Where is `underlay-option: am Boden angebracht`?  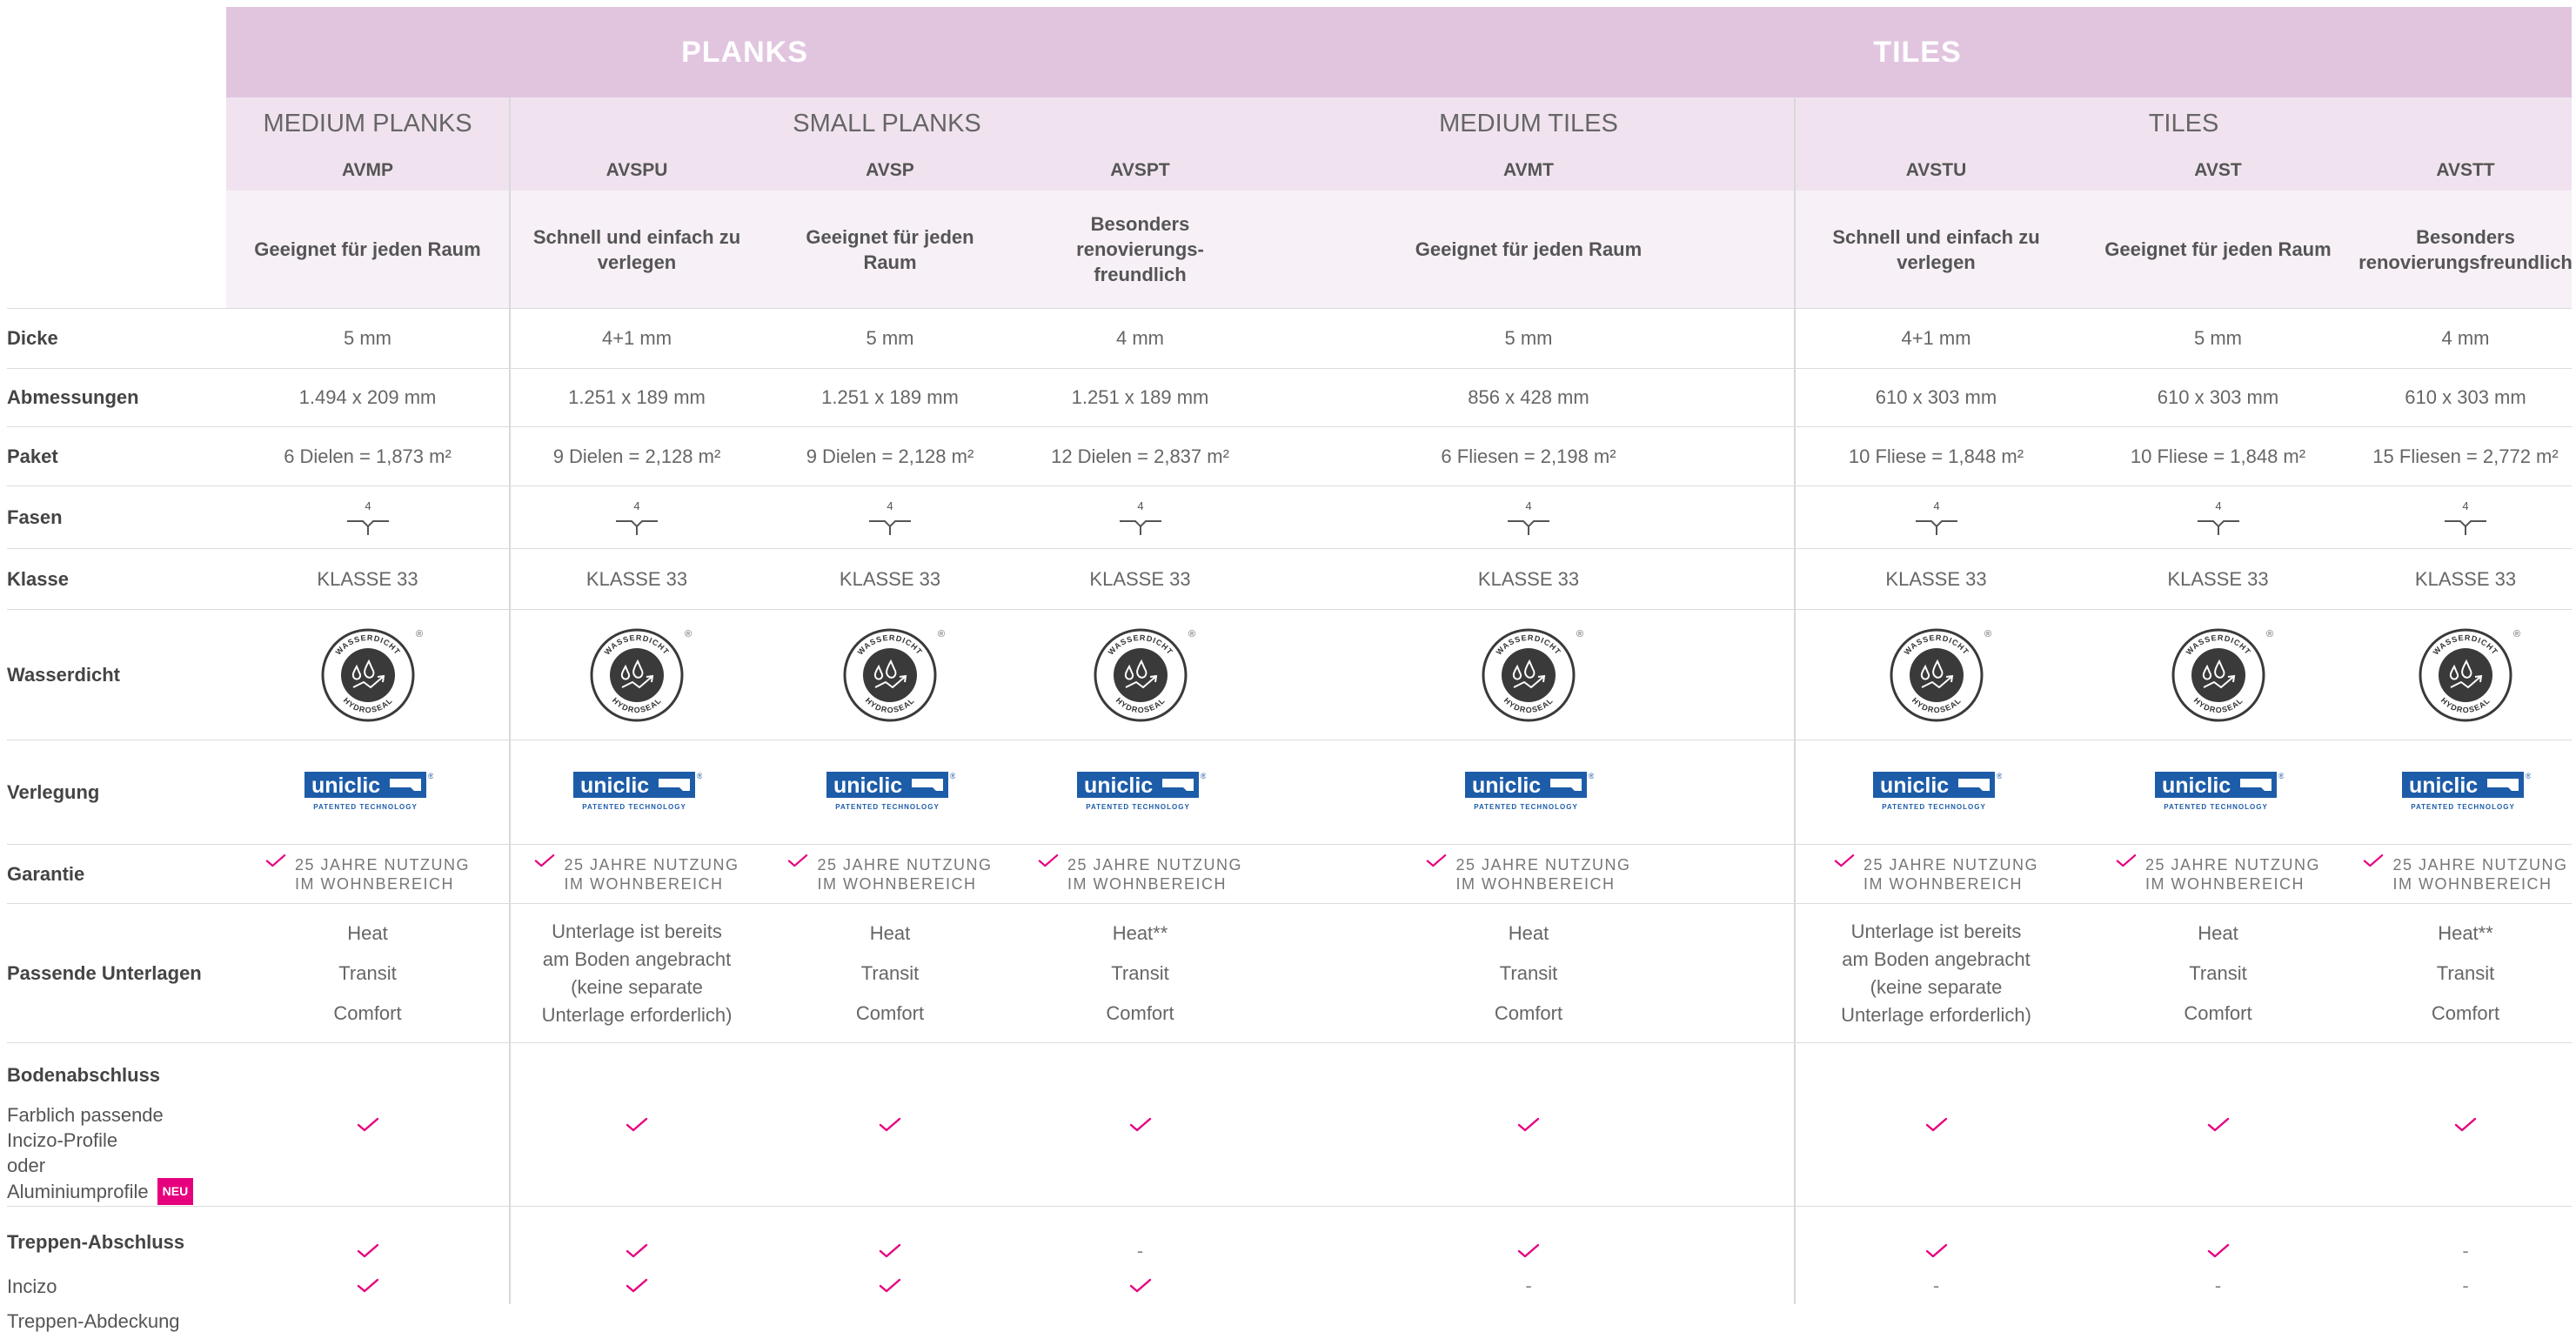 underlay-option: am Boden angebracht is located at coordinates (1936, 958).